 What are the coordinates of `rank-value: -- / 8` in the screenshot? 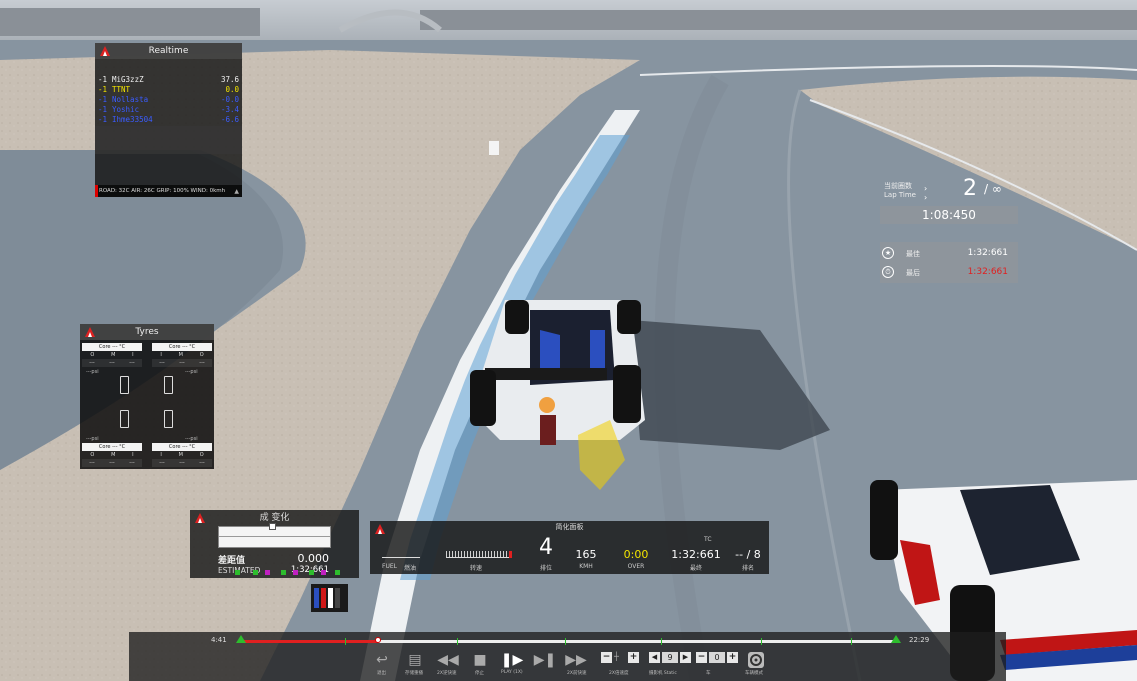 It's located at (748, 554).